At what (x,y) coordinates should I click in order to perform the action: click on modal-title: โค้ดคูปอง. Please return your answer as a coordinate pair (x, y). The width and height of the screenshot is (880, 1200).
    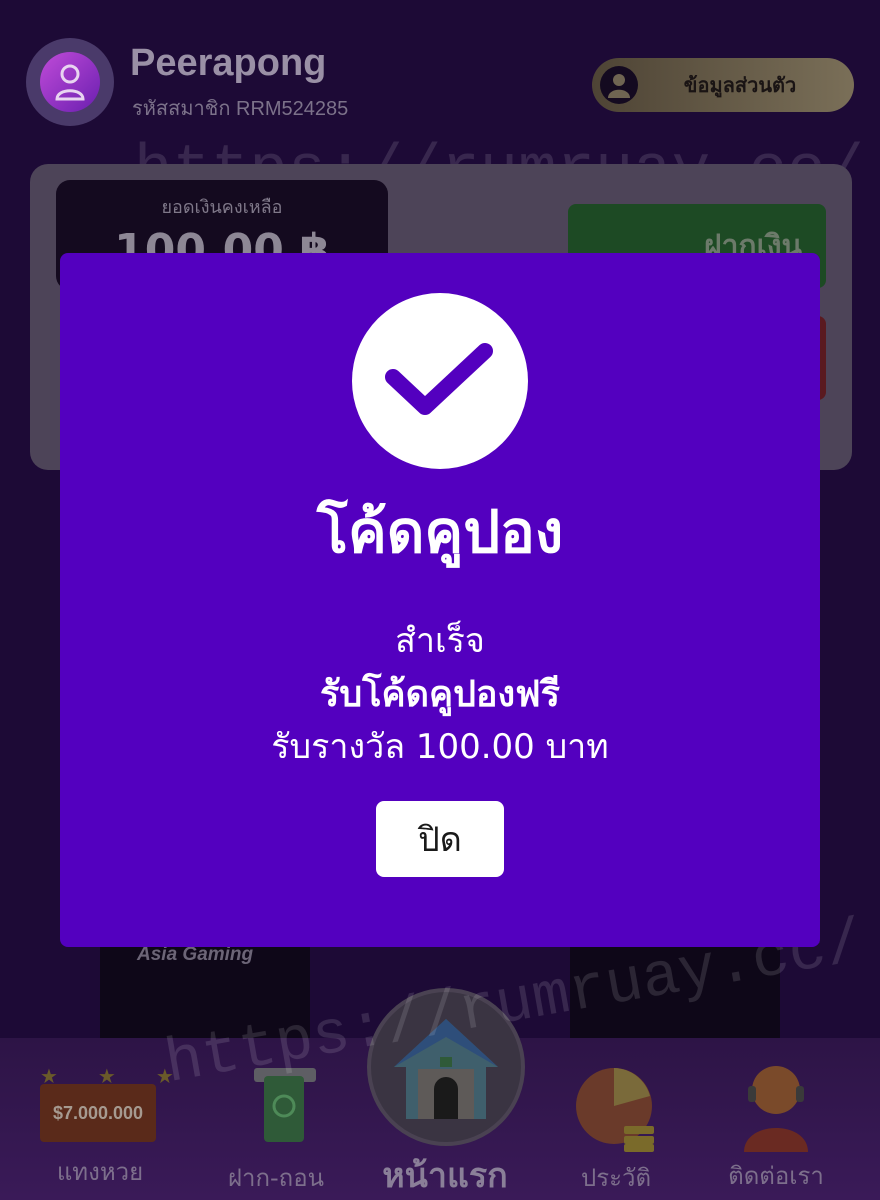
    Looking at the image, I should click on (440, 532).